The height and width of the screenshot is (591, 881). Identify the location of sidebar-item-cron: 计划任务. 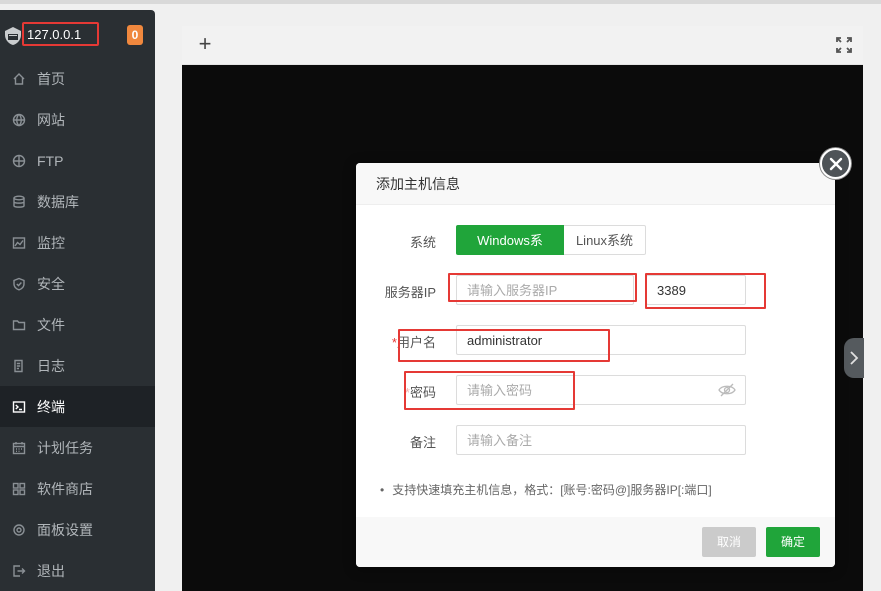
(77, 447).